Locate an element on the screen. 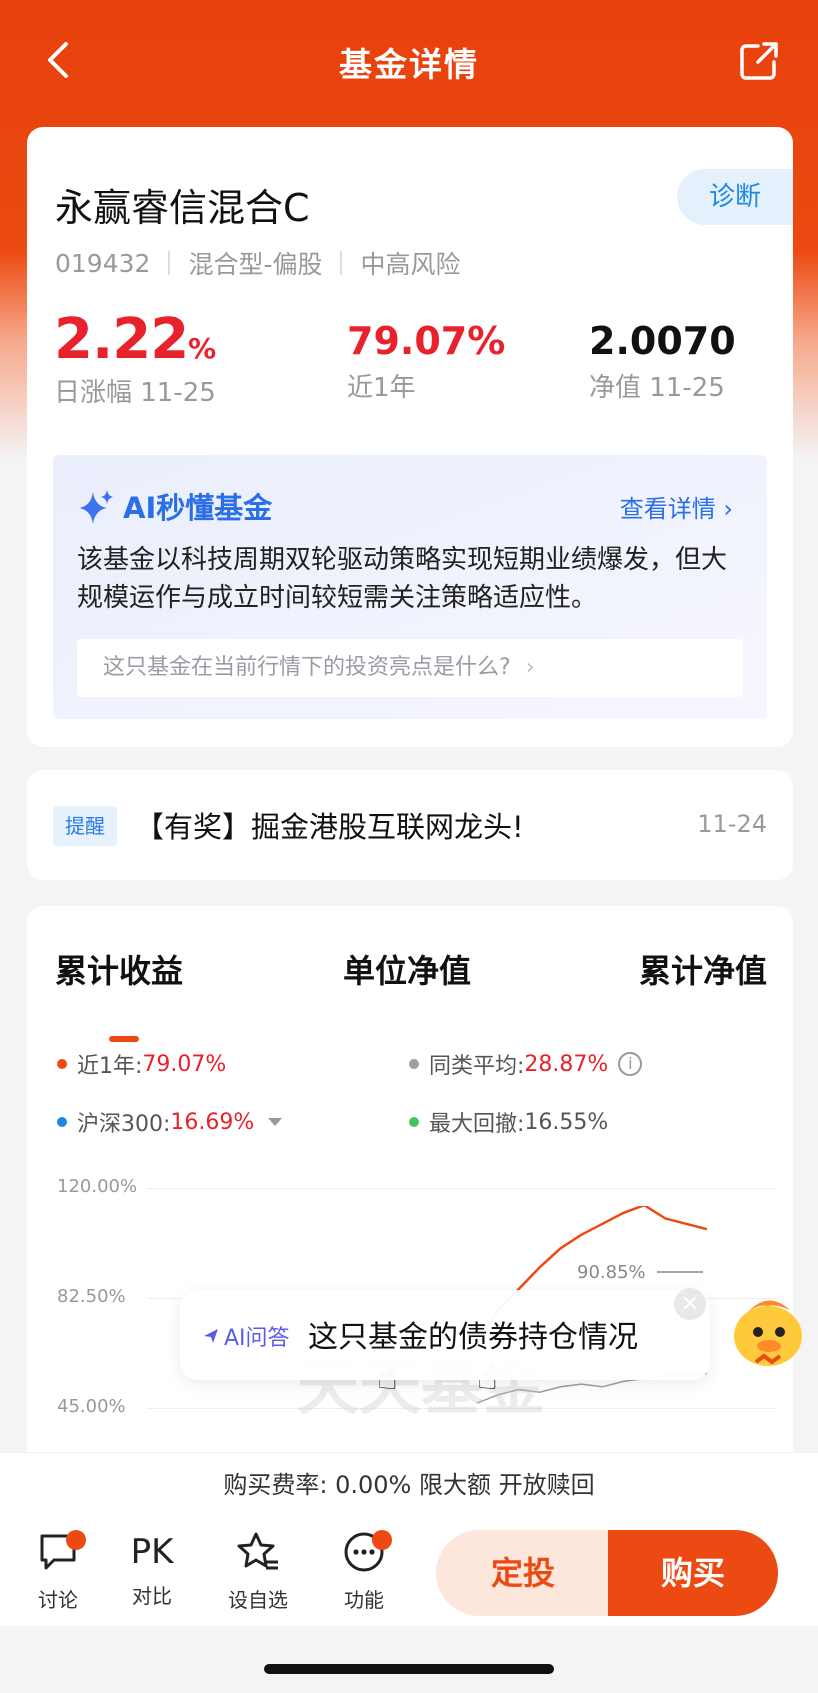  bottom-action-bar: 讨论 PK 对比 设自选 功能 定投 购买 is located at coordinates (409, 1571).